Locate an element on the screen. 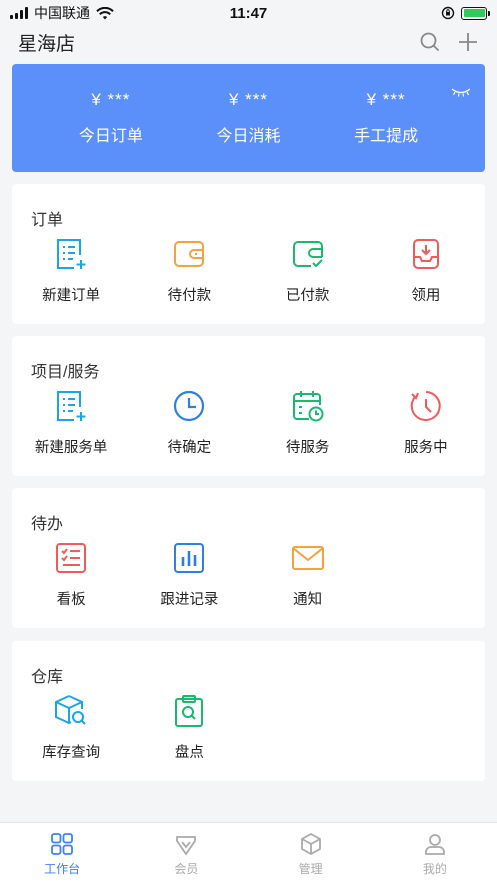 The height and width of the screenshot is (883, 497). cube-icon is located at coordinates (310, 844).